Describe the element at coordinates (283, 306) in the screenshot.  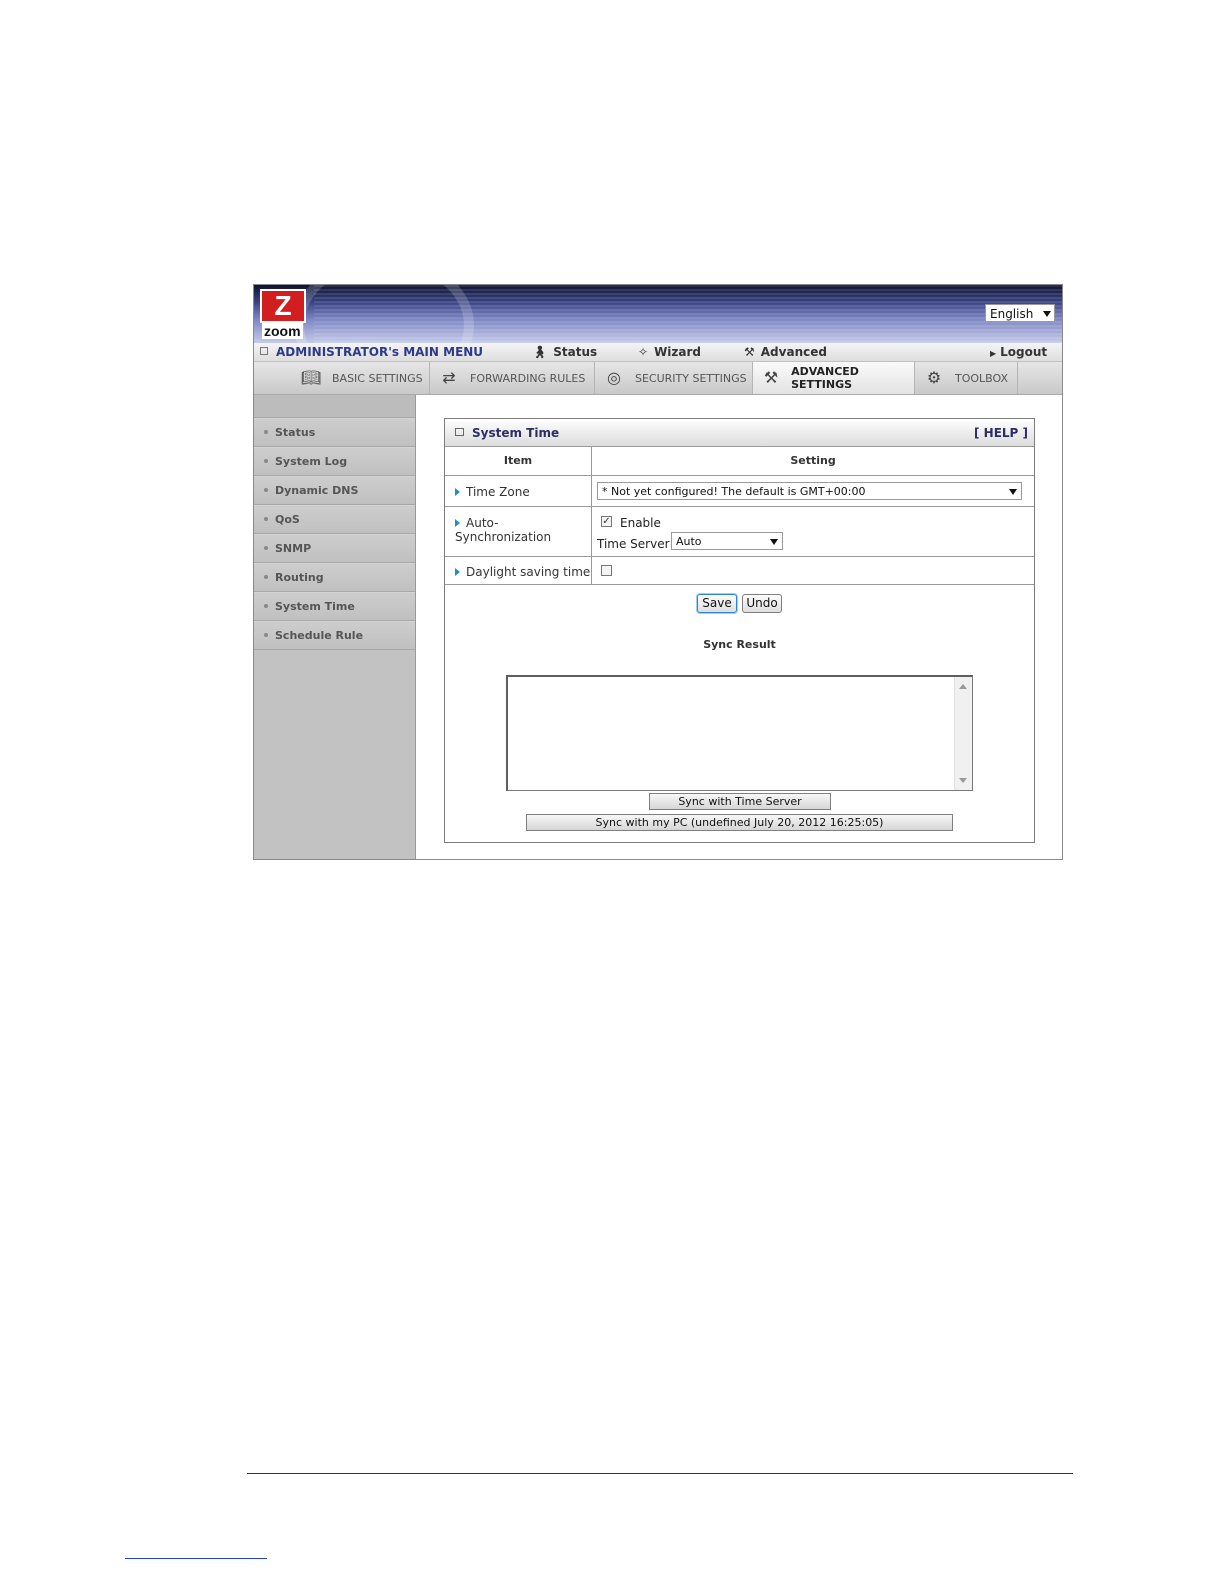
I see `logo-mark: Z` at that location.